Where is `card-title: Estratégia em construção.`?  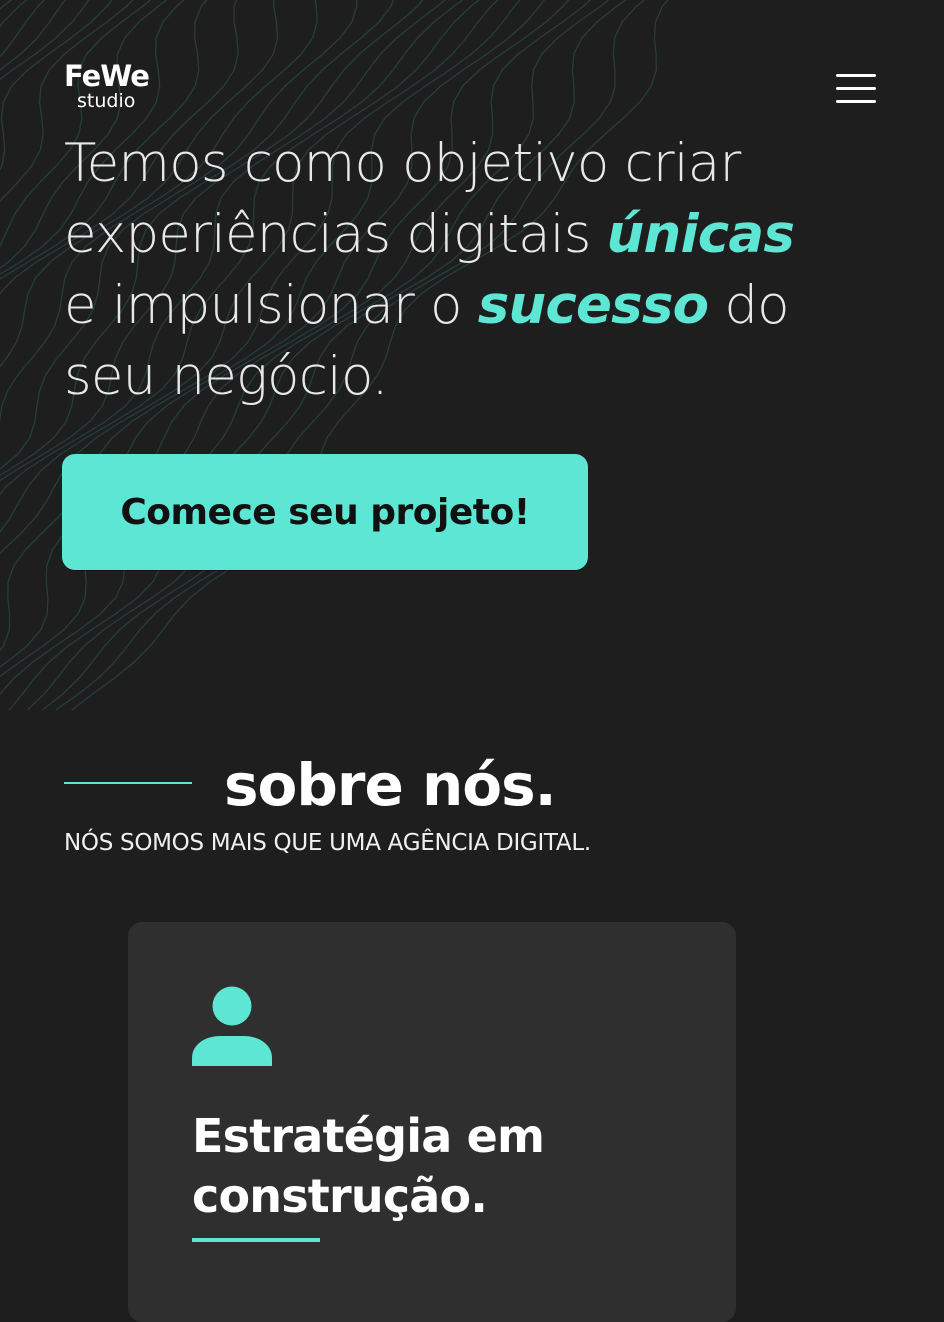 card-title: Estratégia em construção. is located at coordinates (432, 1166).